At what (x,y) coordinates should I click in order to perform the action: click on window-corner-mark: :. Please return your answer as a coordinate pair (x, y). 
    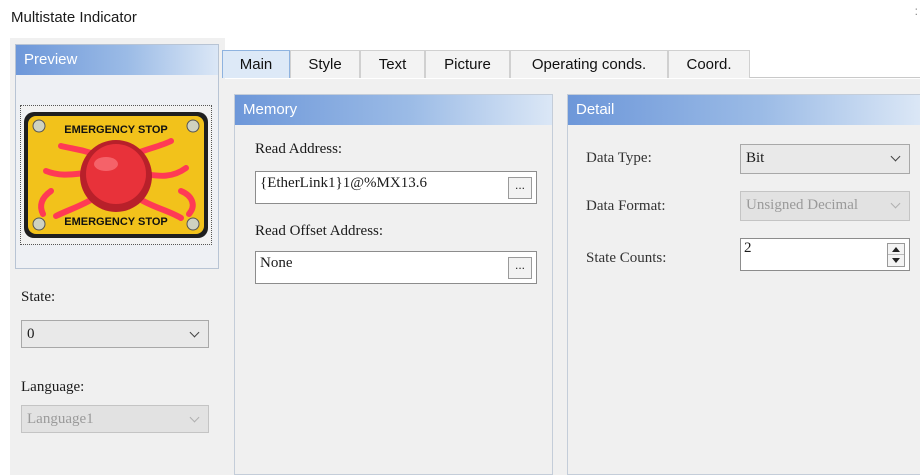
    Looking at the image, I should click on (916, 11).